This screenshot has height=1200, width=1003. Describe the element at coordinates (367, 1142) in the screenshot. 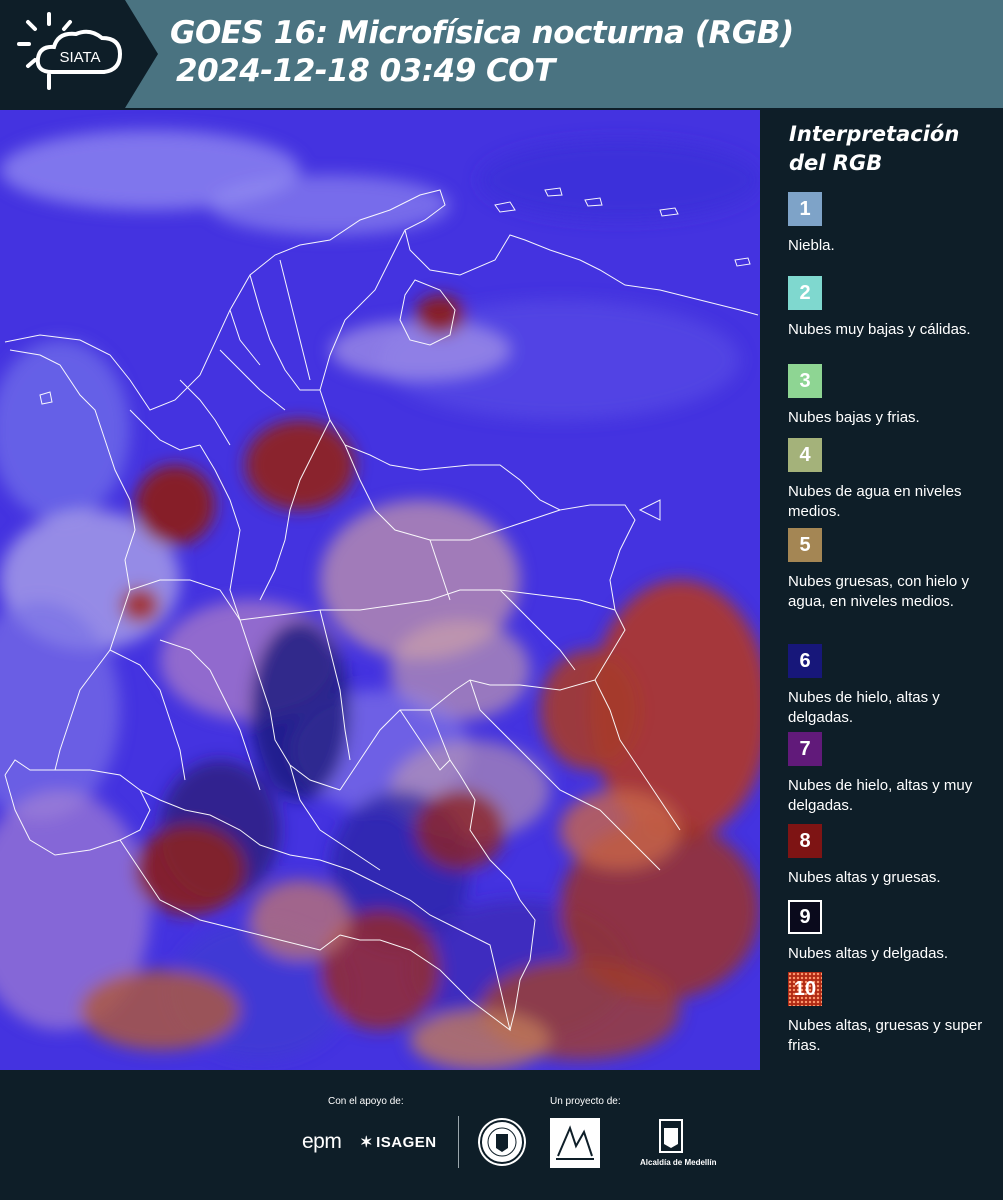

I see `isagen-star-icon: ✶` at that location.